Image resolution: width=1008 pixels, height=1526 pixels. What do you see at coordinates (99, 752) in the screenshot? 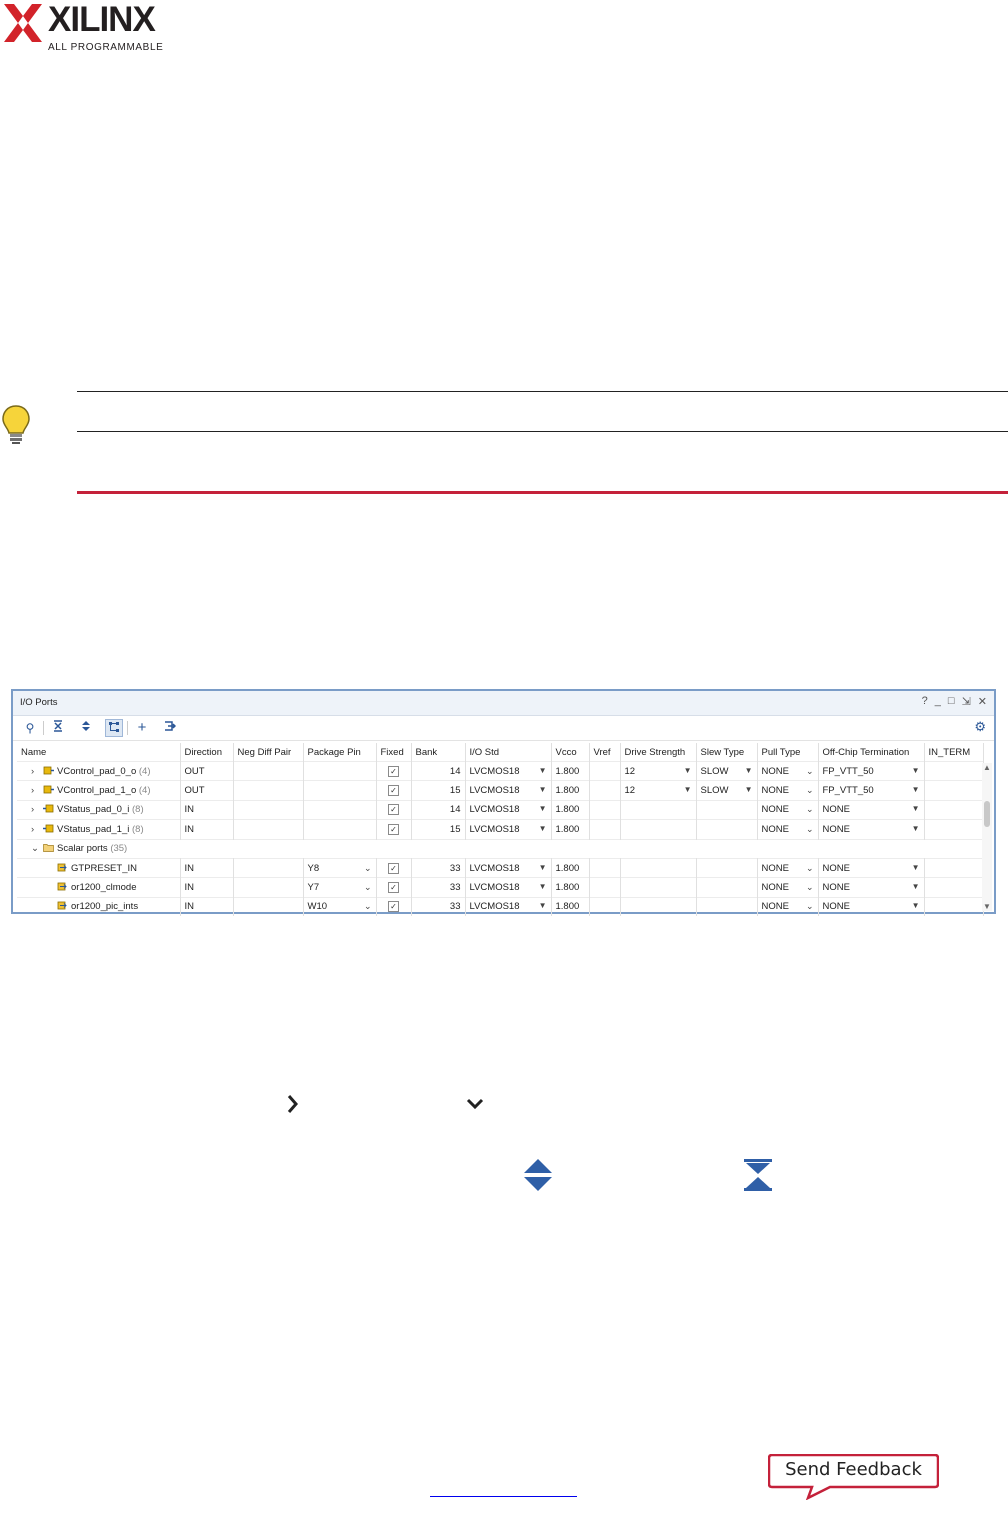
I see `column-header: Name` at bounding box center [99, 752].